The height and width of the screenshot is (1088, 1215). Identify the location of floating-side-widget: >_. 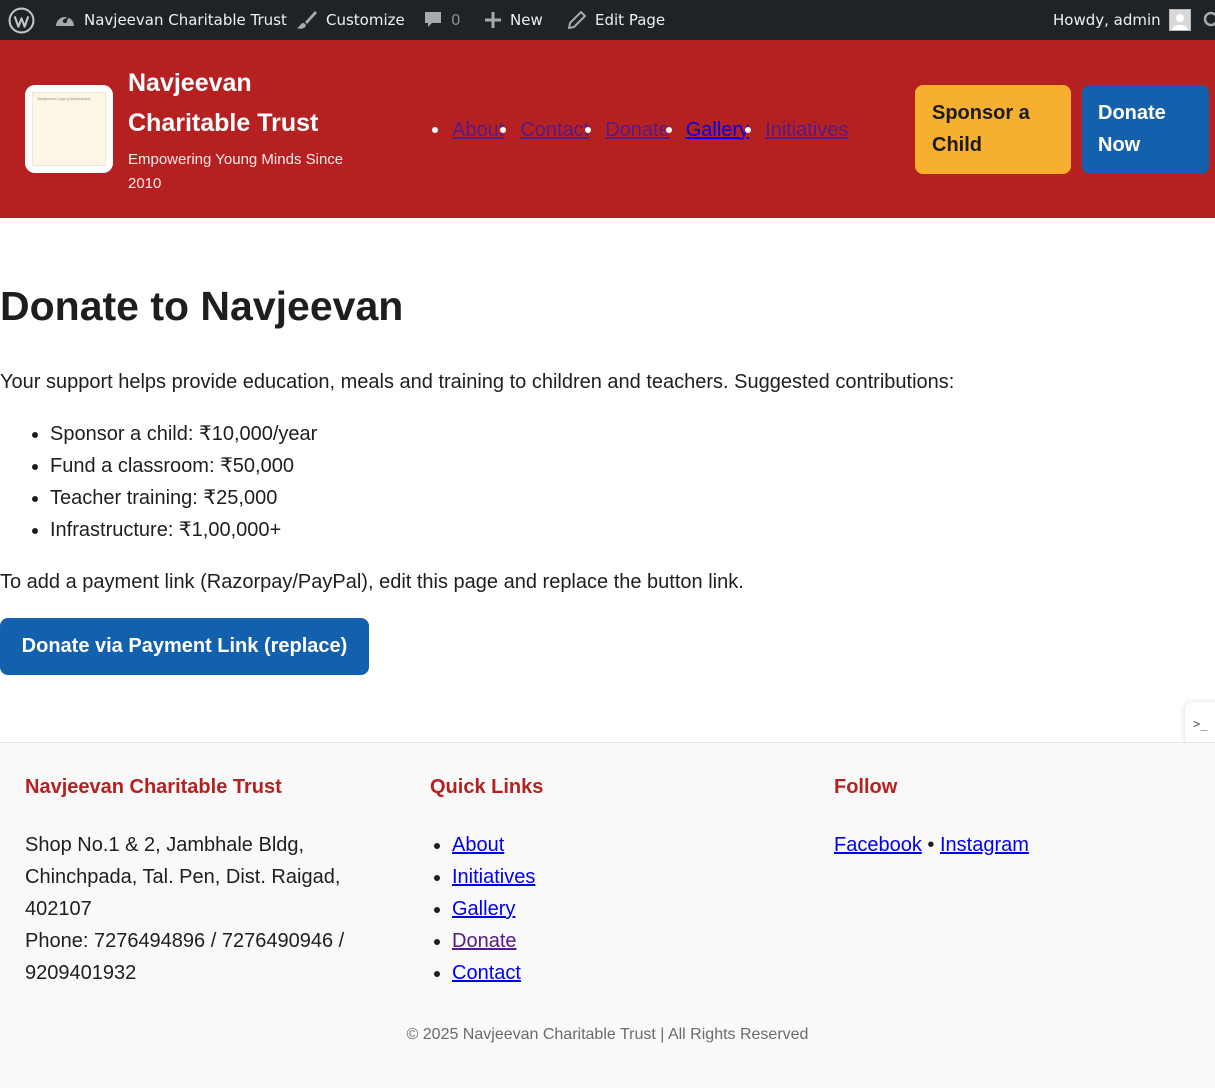
(1200, 724).